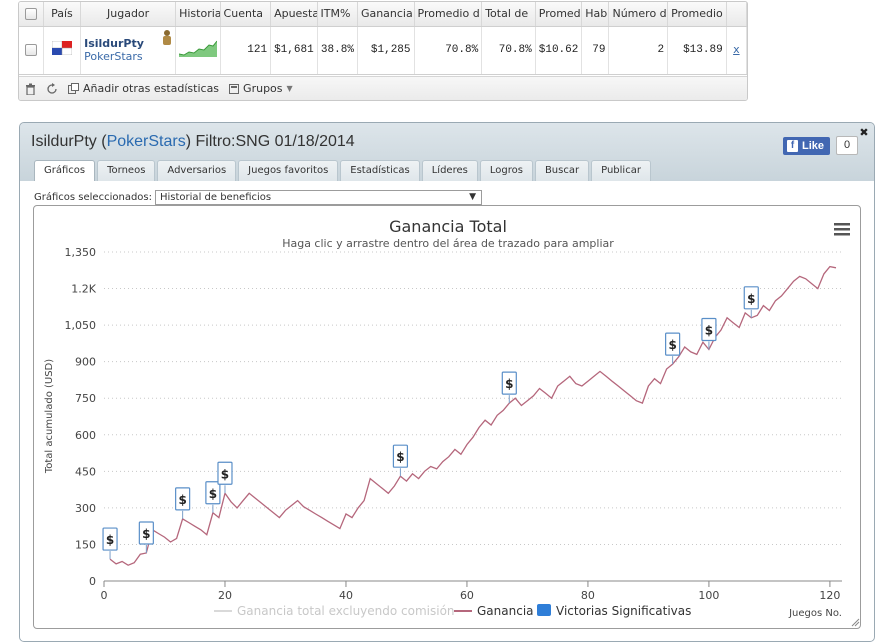  I want to click on col-header-itm: ITM%, so click(337, 14).